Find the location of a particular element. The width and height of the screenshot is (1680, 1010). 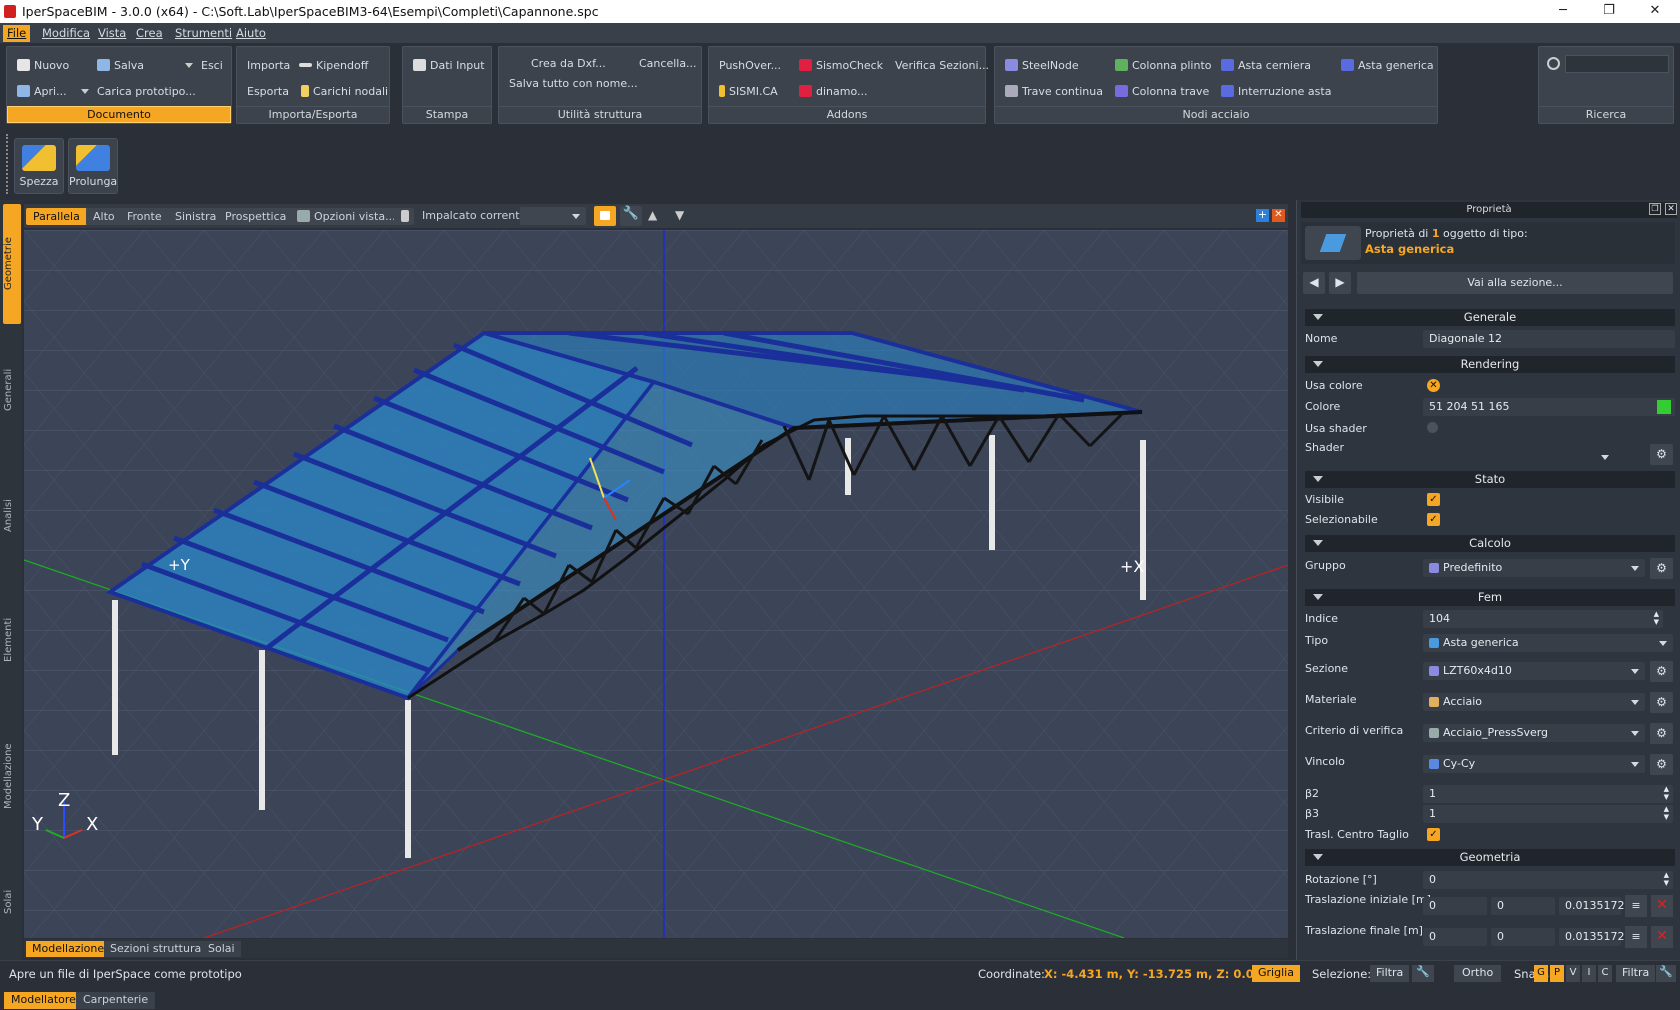

vtab-elementi: Elementi is located at coordinates (12, 640).